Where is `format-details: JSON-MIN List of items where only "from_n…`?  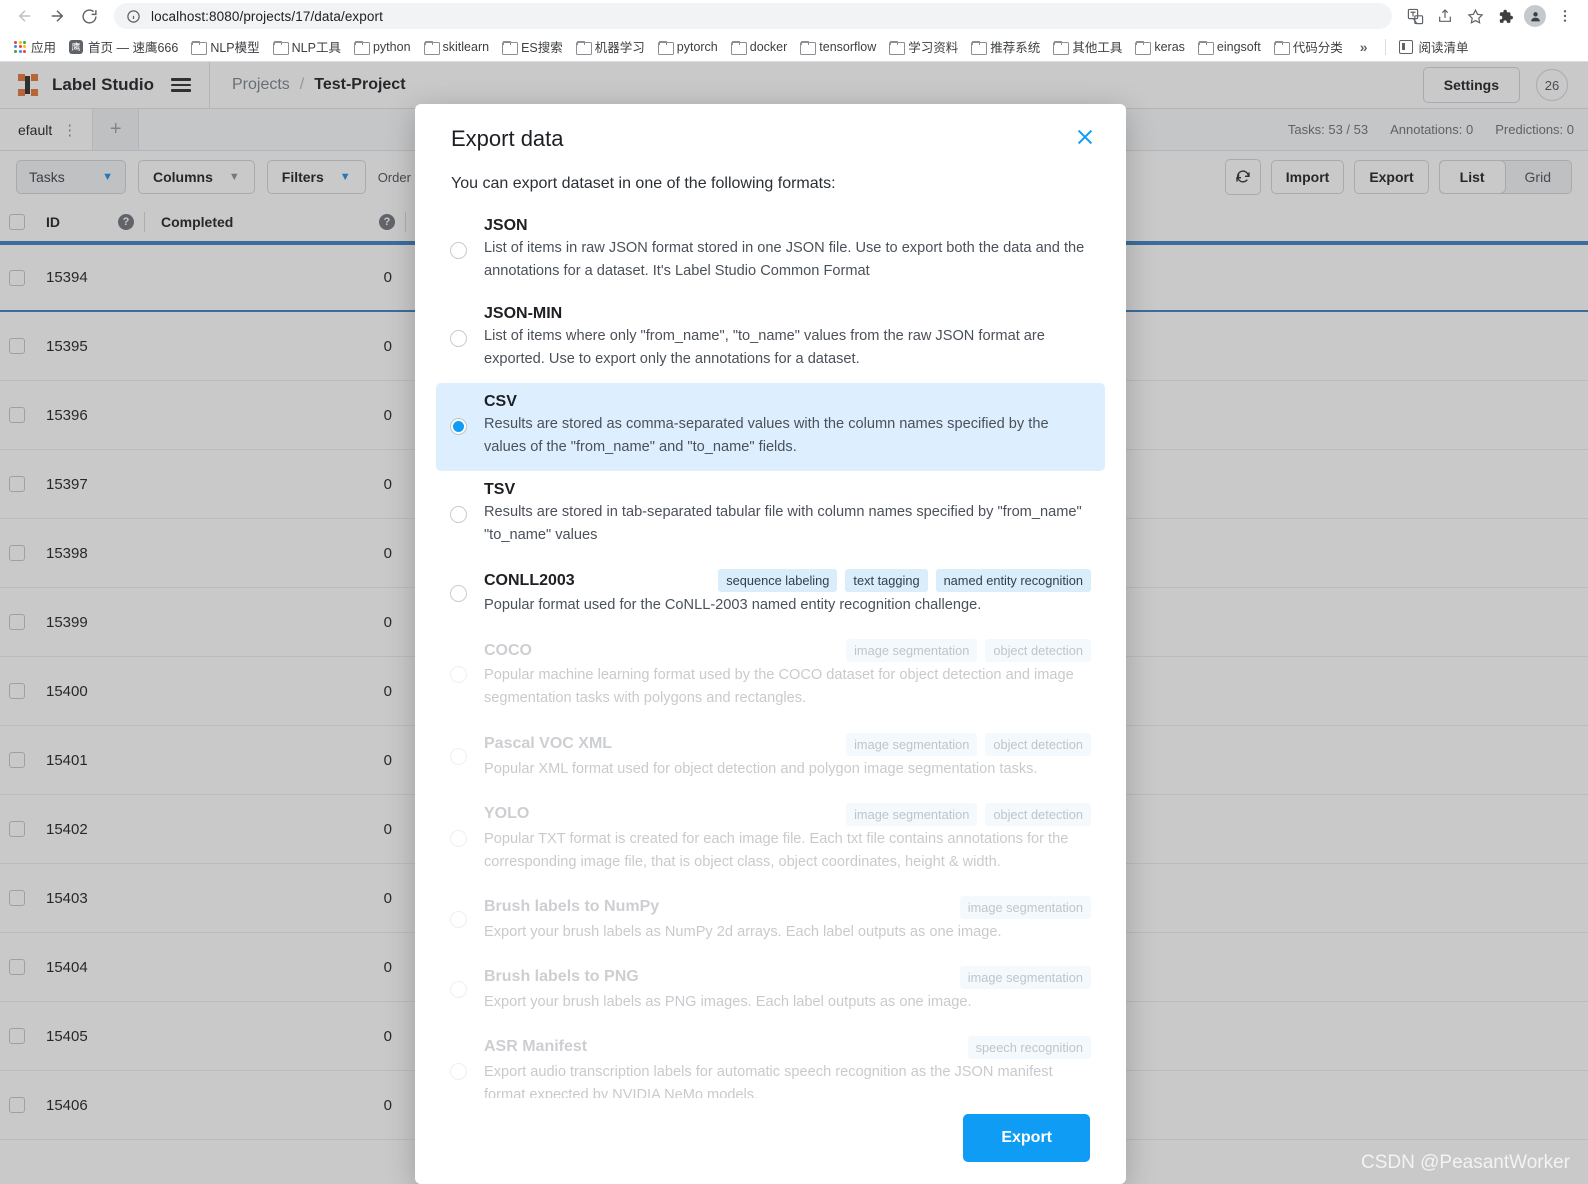
format-details: JSON-MIN List of items where only "from_n… is located at coordinates (787, 338).